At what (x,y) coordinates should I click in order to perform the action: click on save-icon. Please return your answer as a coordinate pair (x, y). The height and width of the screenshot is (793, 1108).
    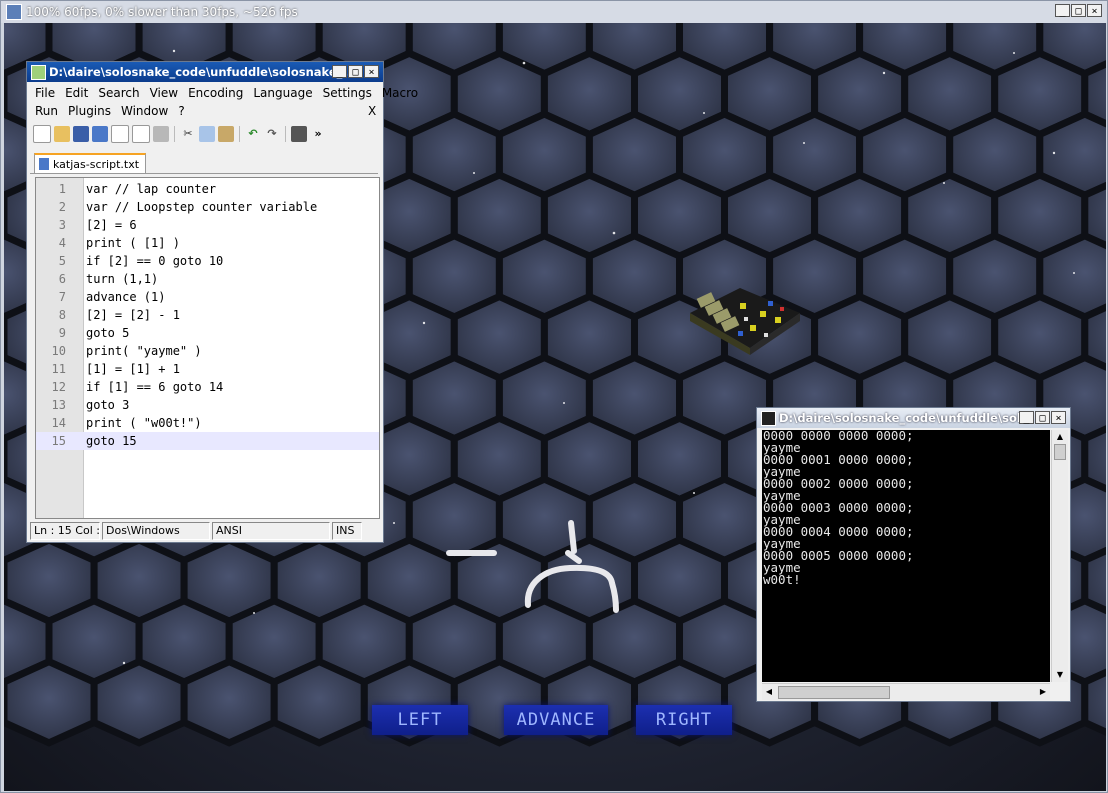
    Looking at the image, I should click on (81, 134).